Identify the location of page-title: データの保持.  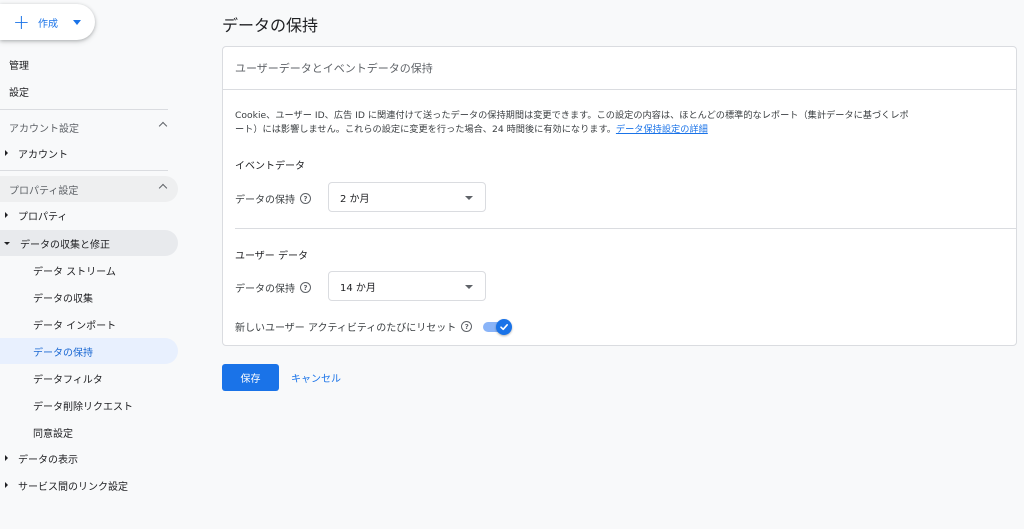
(270, 25).